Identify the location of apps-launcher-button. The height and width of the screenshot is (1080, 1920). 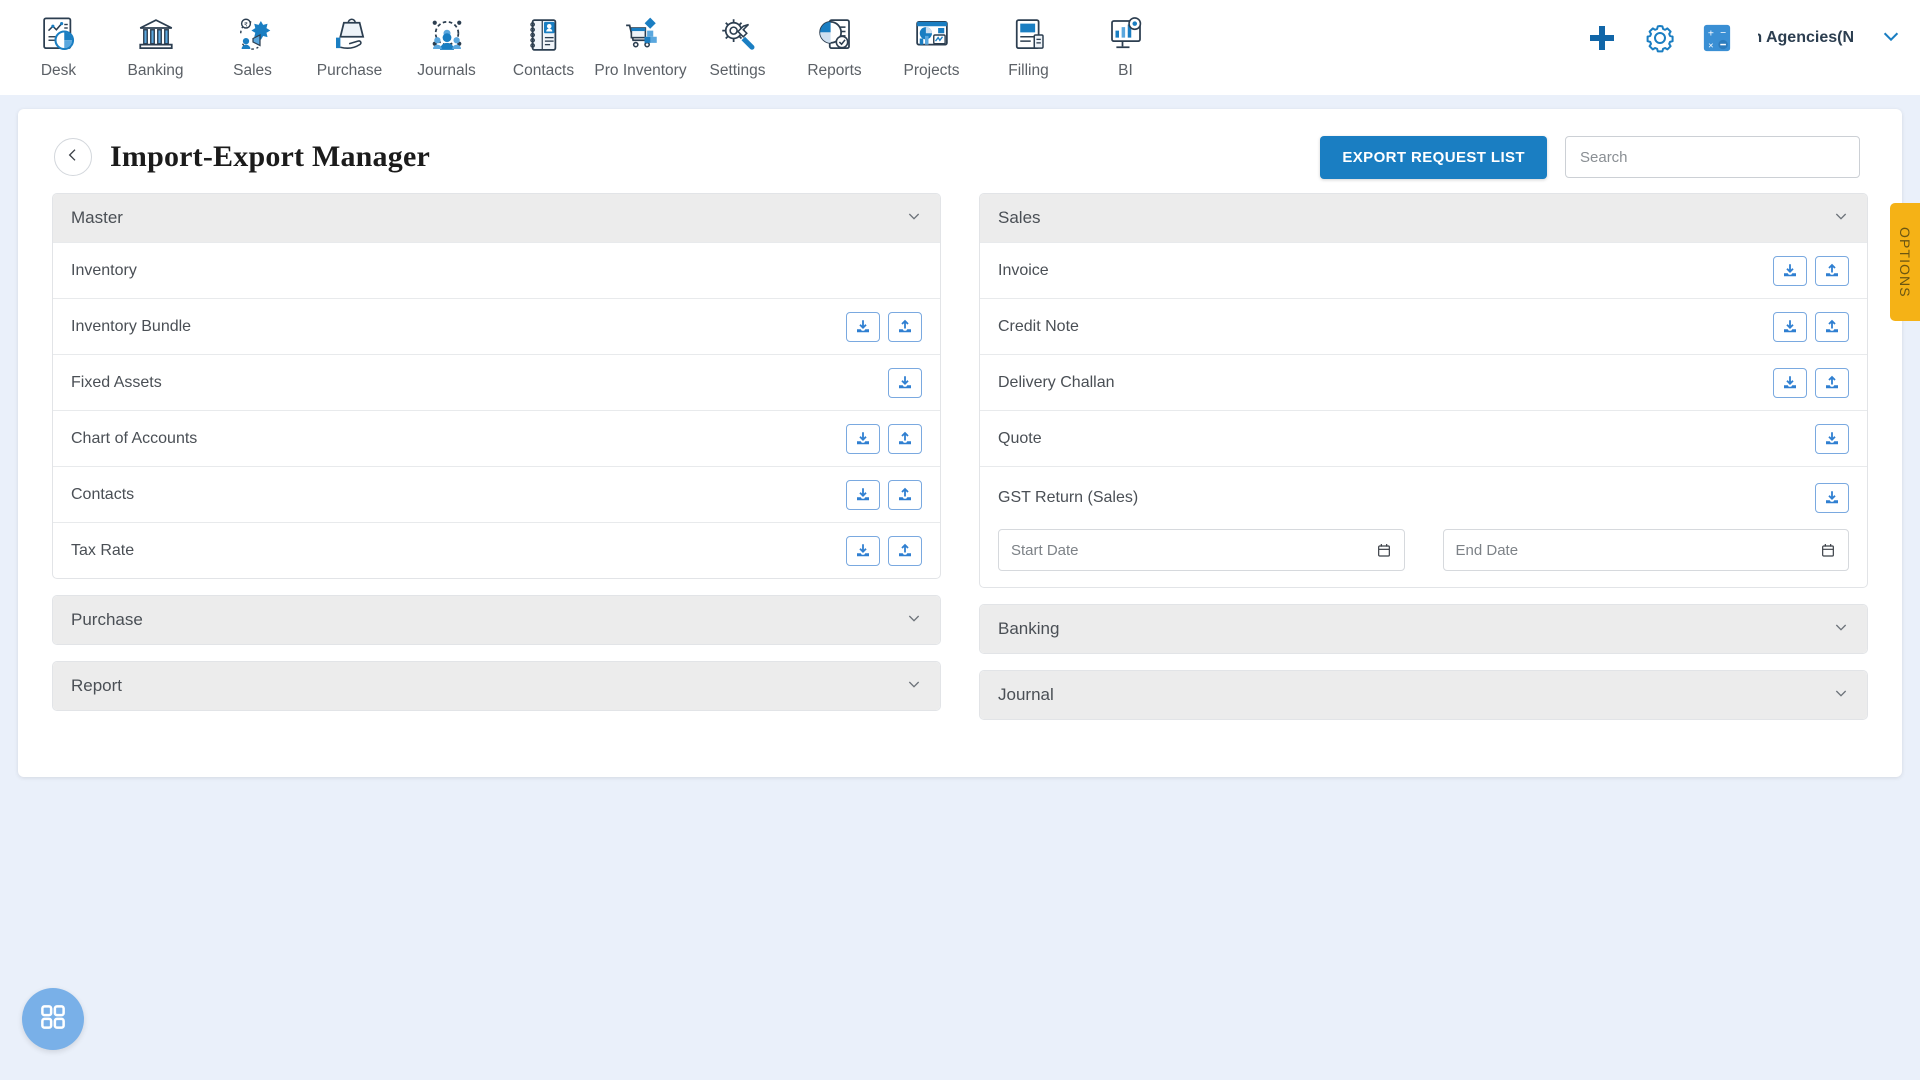
(53, 1019).